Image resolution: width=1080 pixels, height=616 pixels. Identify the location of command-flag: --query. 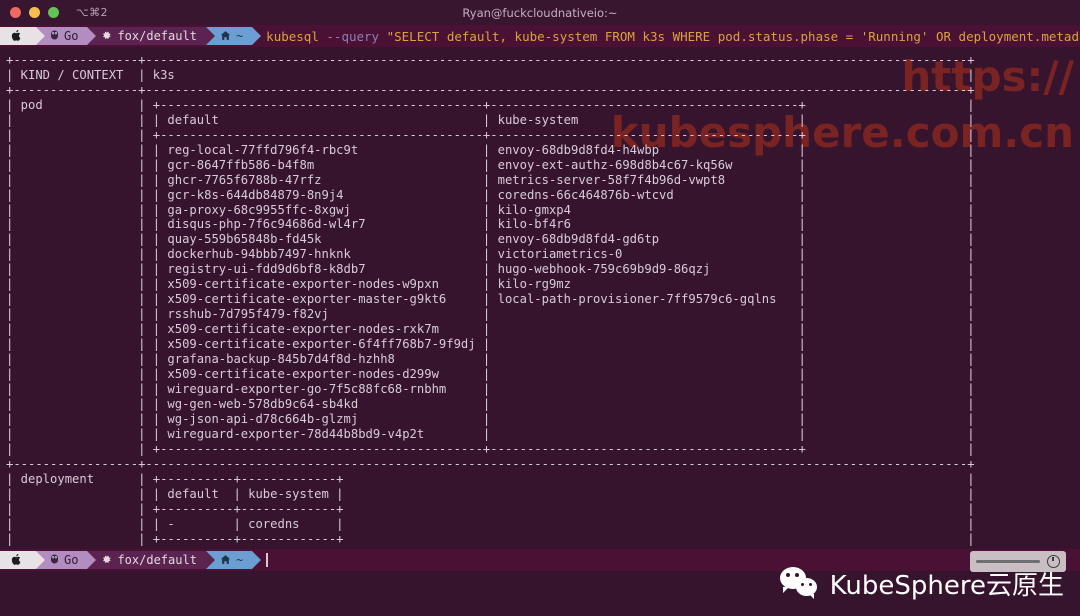
(353, 36).